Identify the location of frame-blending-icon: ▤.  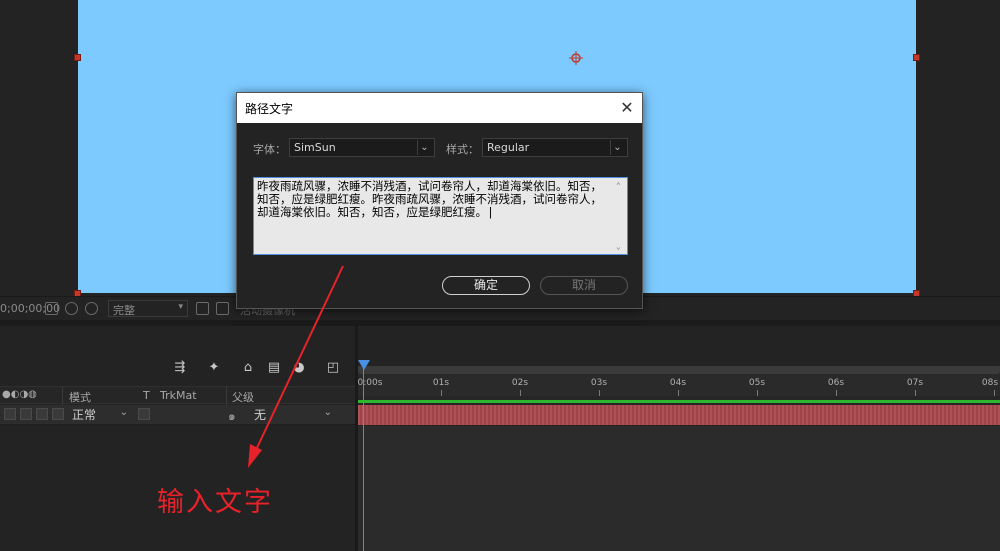
(274, 368).